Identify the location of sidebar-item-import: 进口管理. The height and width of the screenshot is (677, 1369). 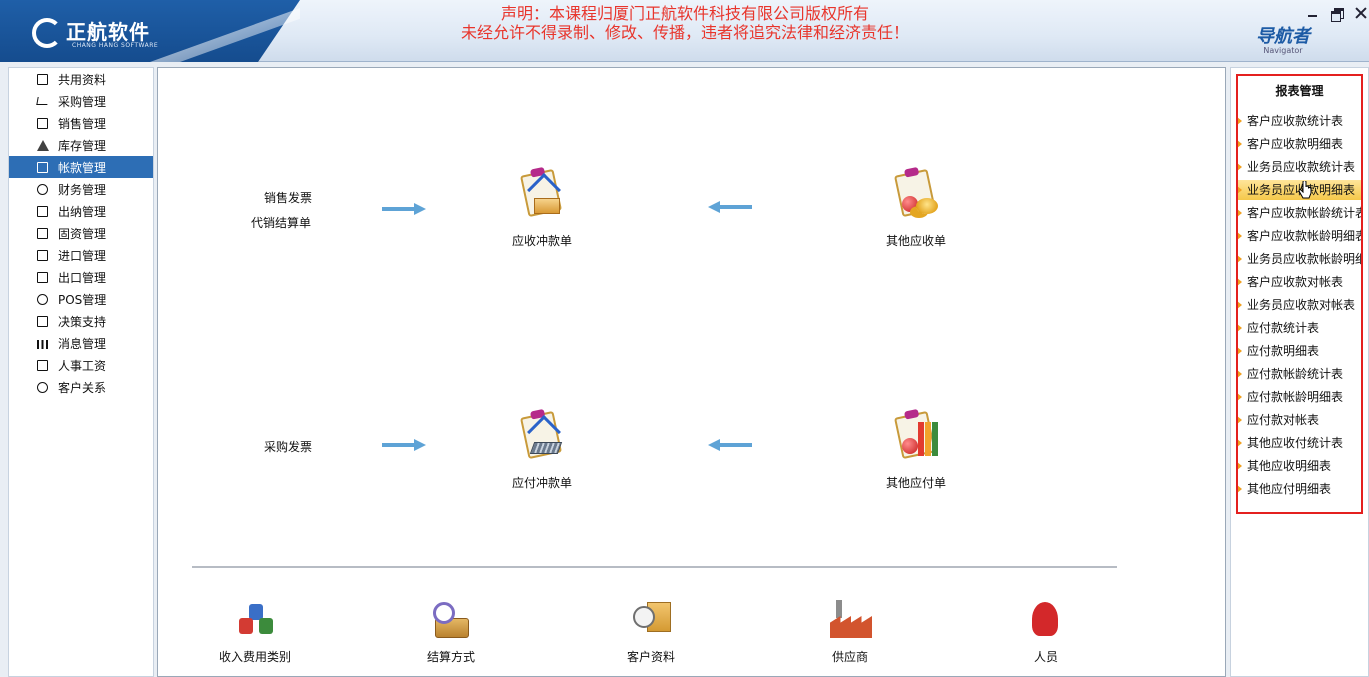
(81, 255).